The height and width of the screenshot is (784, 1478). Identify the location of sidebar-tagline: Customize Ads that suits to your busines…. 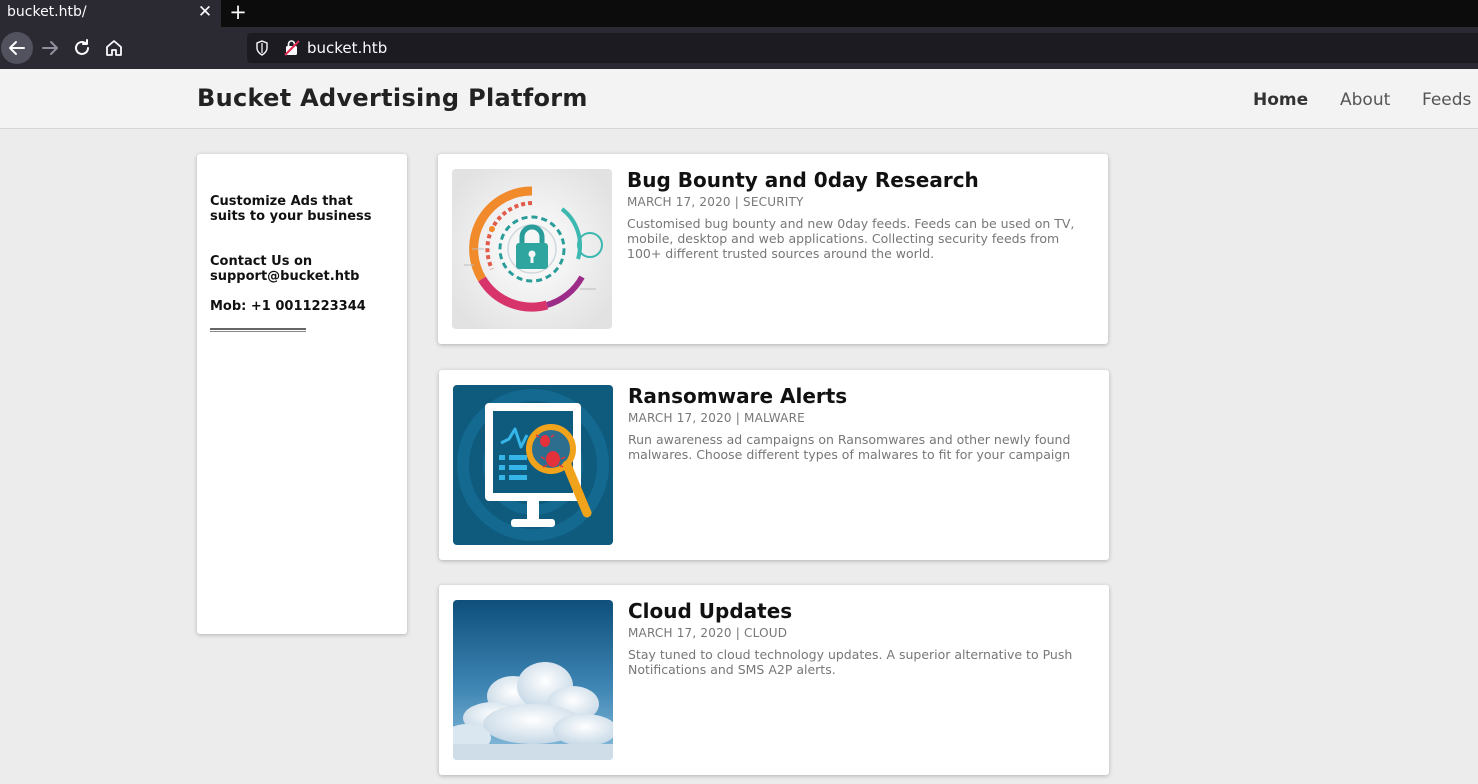
(291, 209).